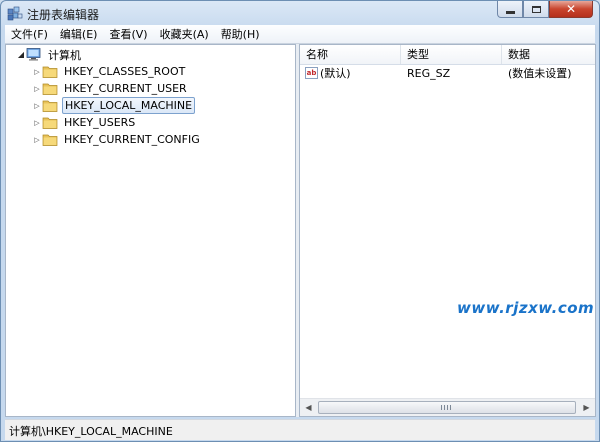  Describe the element at coordinates (548, 54) in the screenshot. I see `column-data: 数据` at that location.